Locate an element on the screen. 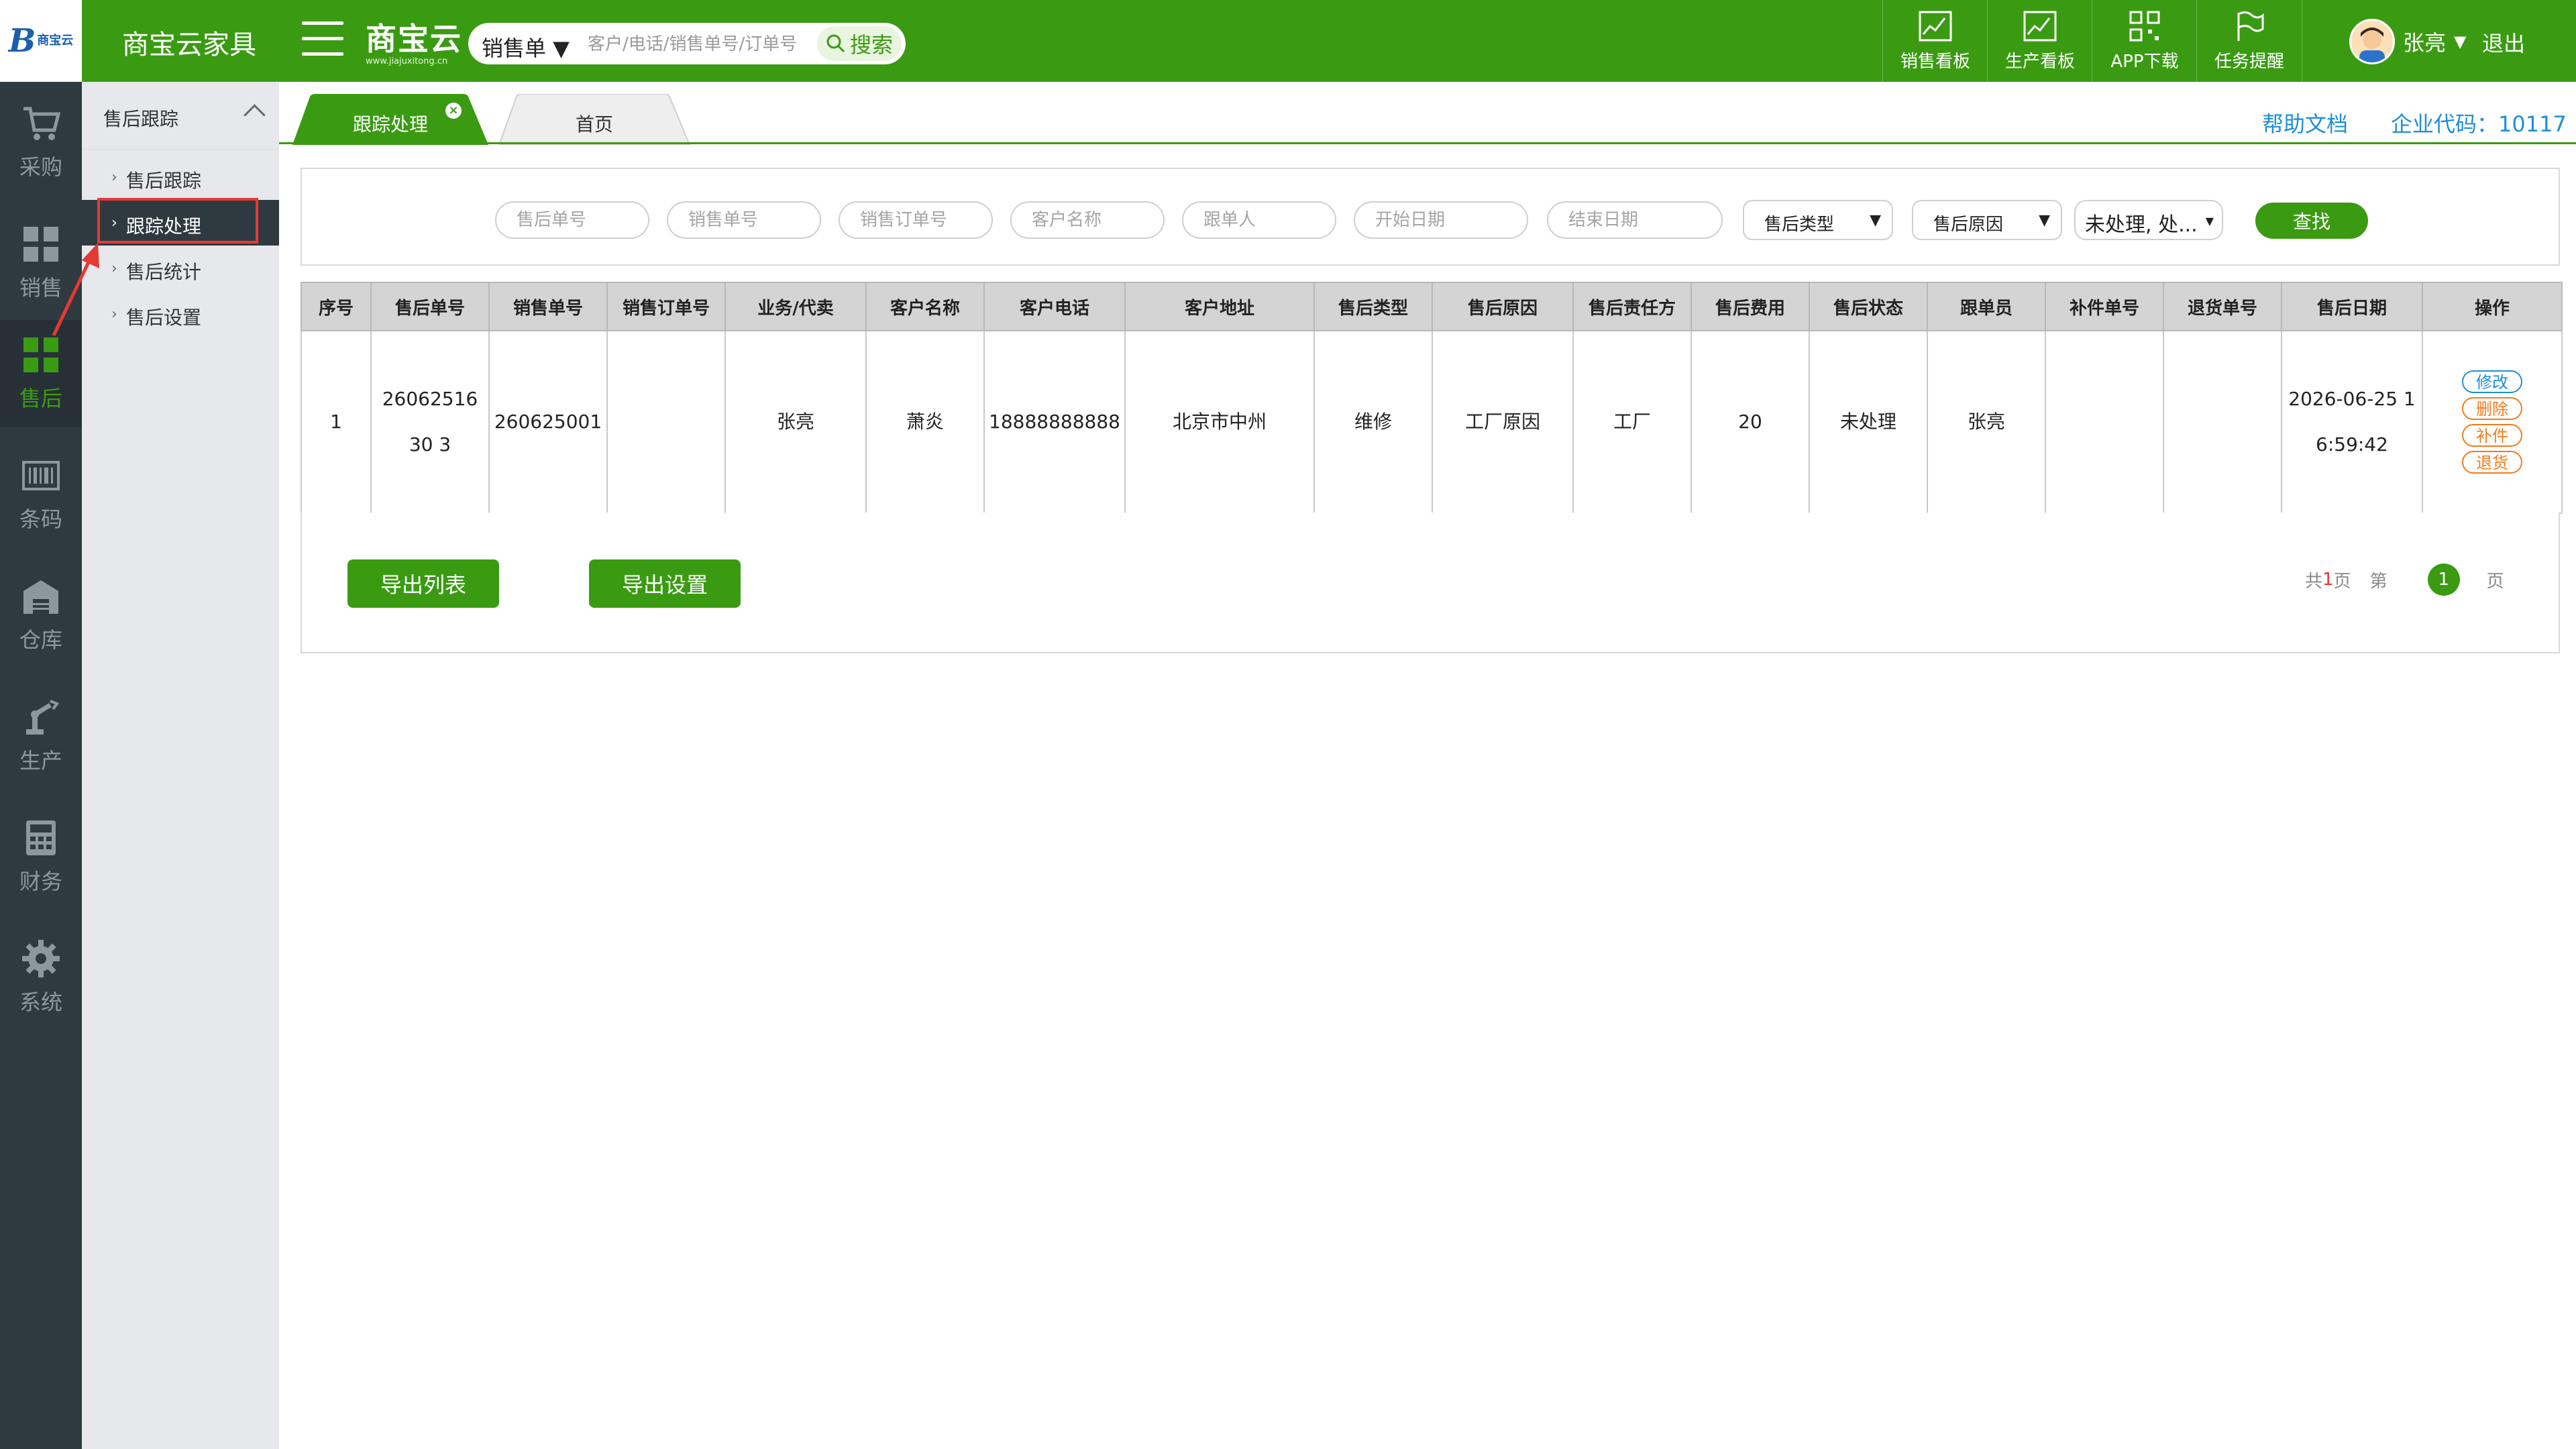 The height and width of the screenshot is (1449, 2576). table-header: 客户电话 is located at coordinates (1054, 306).